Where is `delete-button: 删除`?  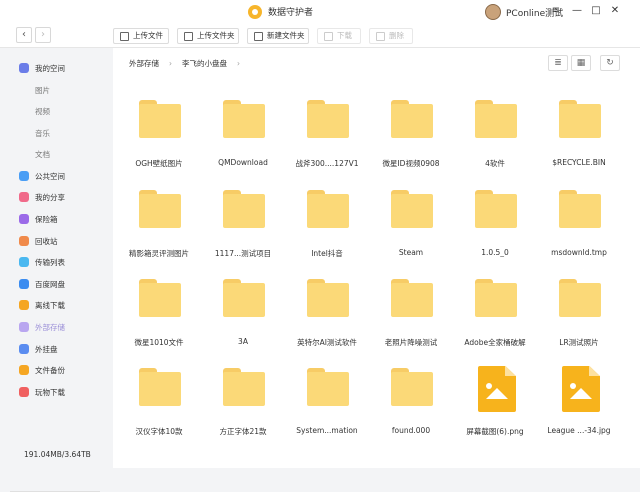
delete-button: 删除 is located at coordinates (391, 36).